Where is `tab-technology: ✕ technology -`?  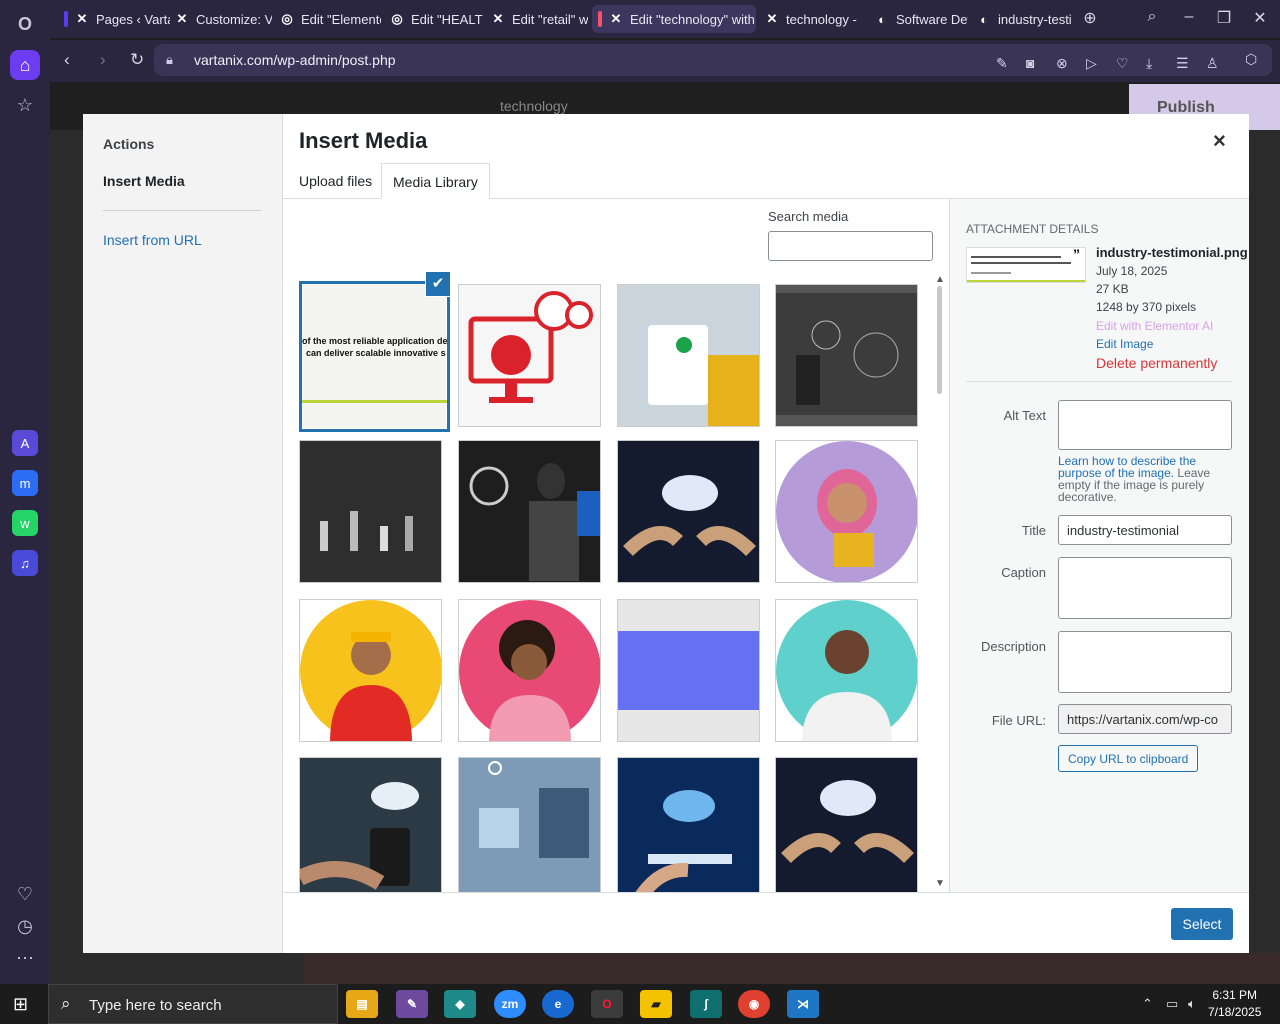 tab-technology: ✕ technology - is located at coordinates (808, 19).